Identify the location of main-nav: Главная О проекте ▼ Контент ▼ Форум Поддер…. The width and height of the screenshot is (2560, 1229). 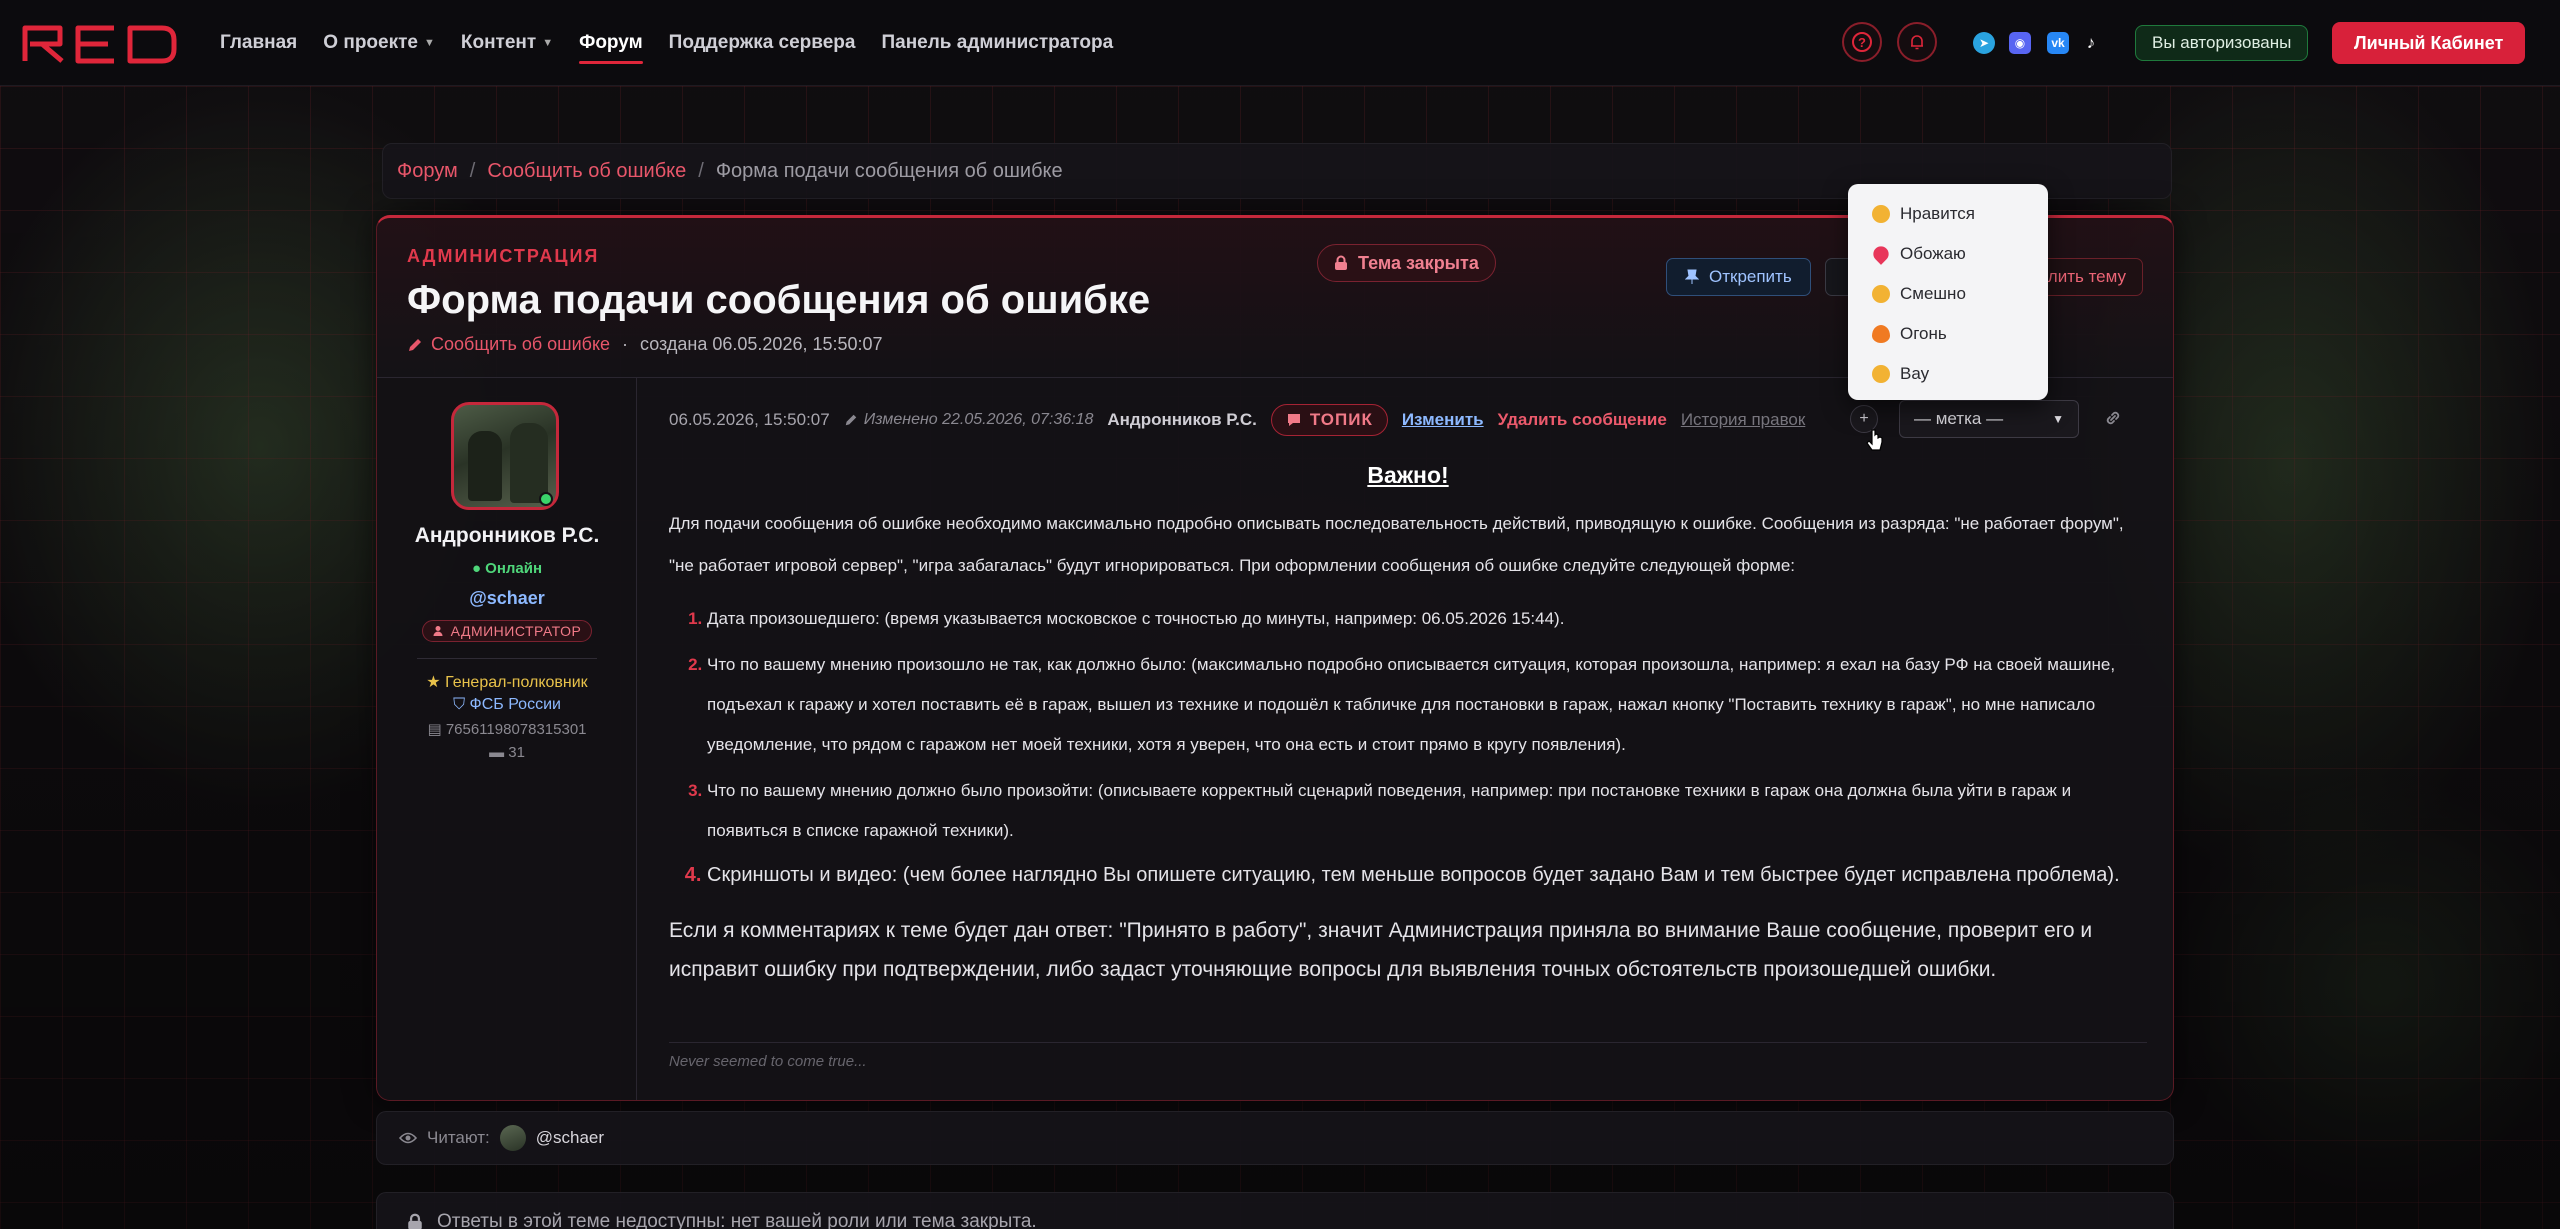
(666, 43).